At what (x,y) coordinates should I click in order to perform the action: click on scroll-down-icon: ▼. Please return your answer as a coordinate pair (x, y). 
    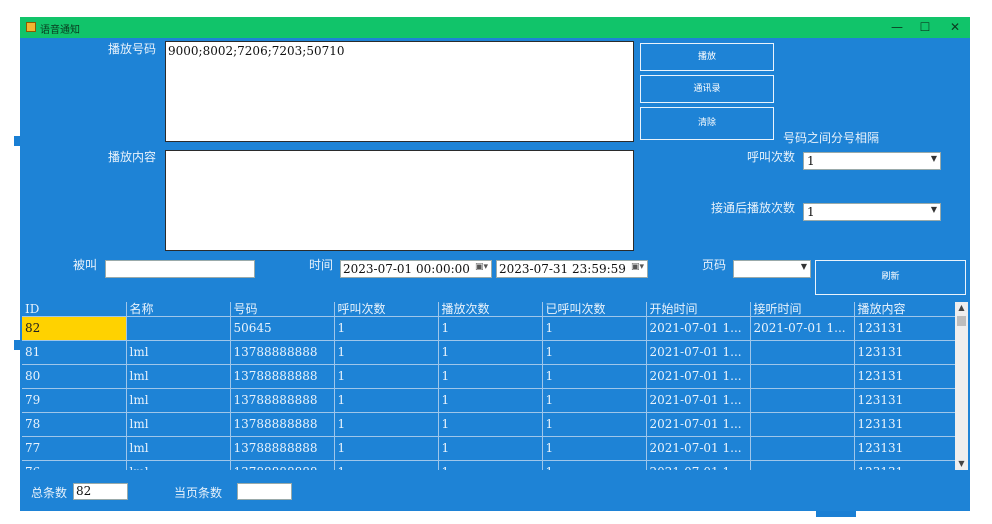
    Looking at the image, I should click on (961, 464).